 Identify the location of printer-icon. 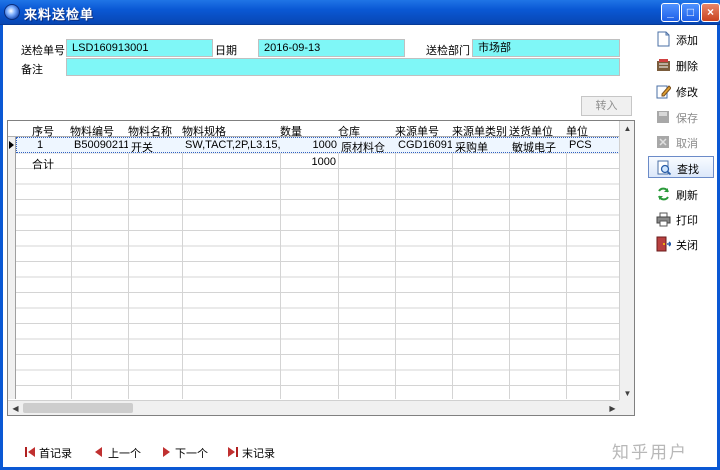
(663, 219).